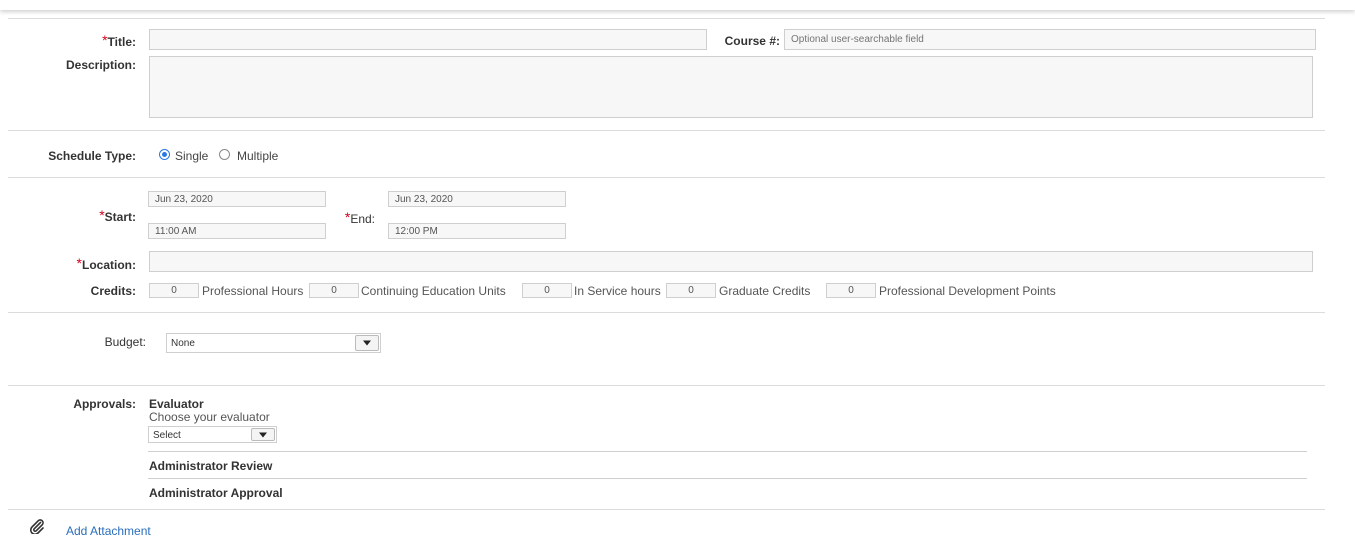 This screenshot has width=1355, height=549. I want to click on course-number-input, so click(1050, 39).